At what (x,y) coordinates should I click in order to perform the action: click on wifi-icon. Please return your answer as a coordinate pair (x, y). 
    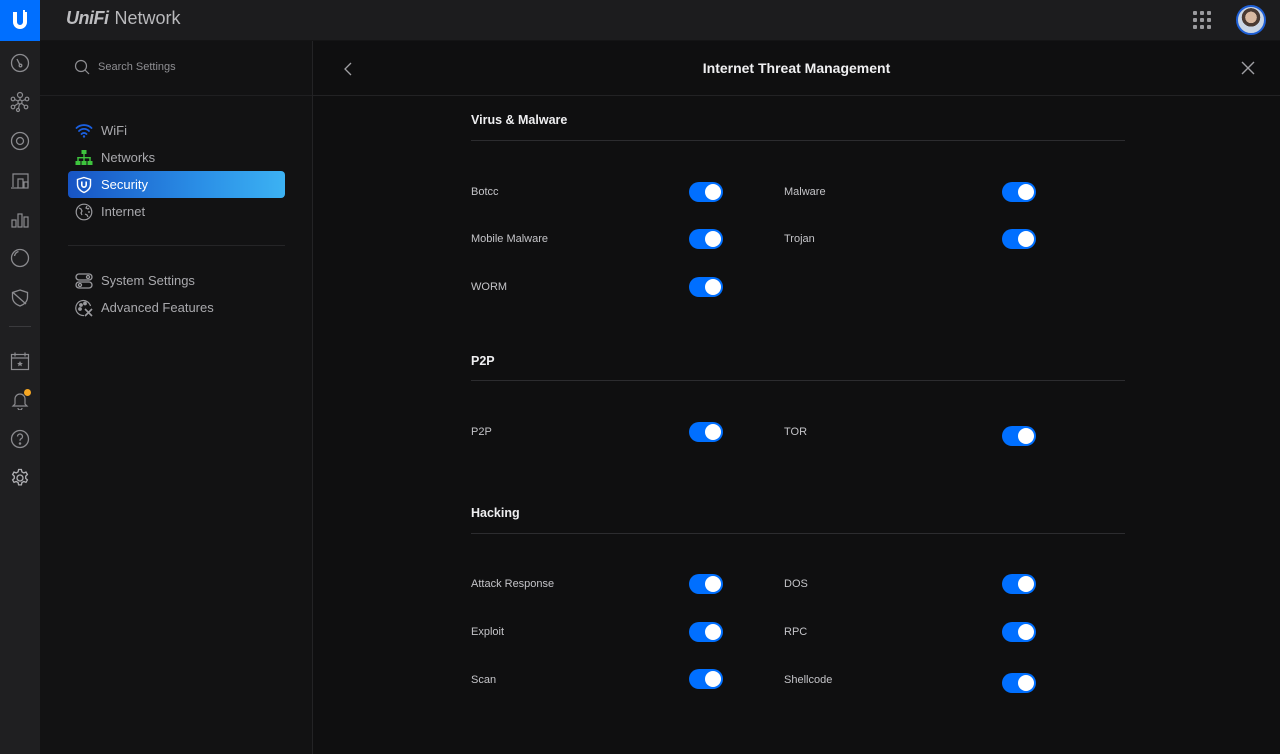
    Looking at the image, I should click on (84, 131).